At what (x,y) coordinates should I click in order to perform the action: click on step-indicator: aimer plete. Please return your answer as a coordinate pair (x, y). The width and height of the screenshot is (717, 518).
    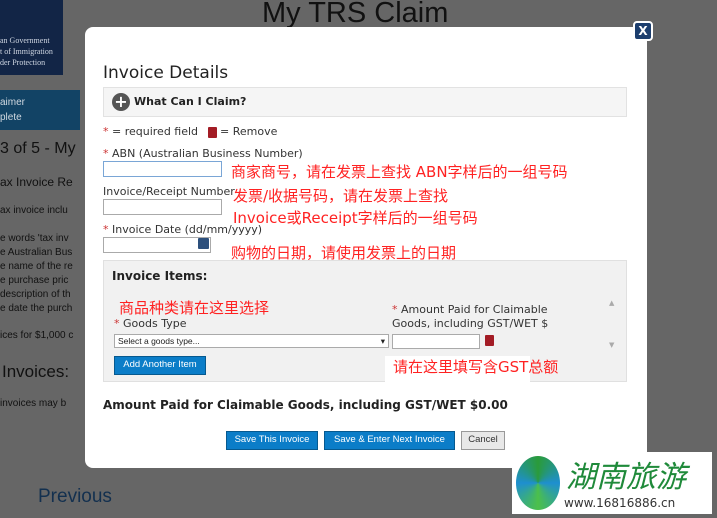
    Looking at the image, I should click on (40, 110).